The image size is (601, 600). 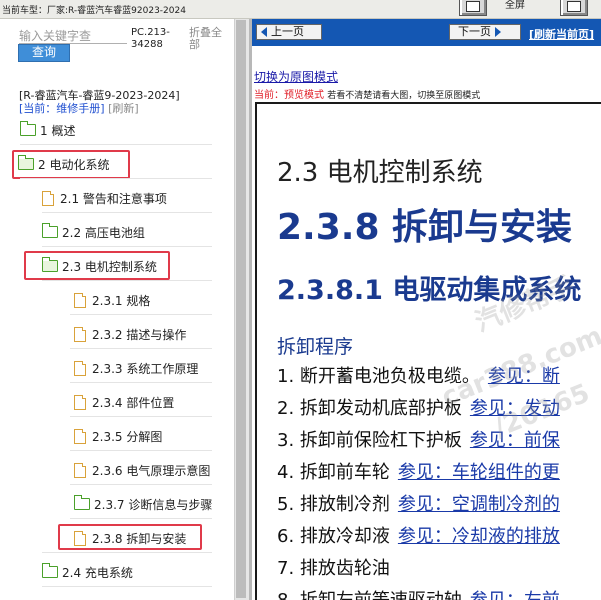 What do you see at coordinates (479, 536) in the screenshot?
I see `step-reference-link: 参见：冷却液的排放` at bounding box center [479, 536].